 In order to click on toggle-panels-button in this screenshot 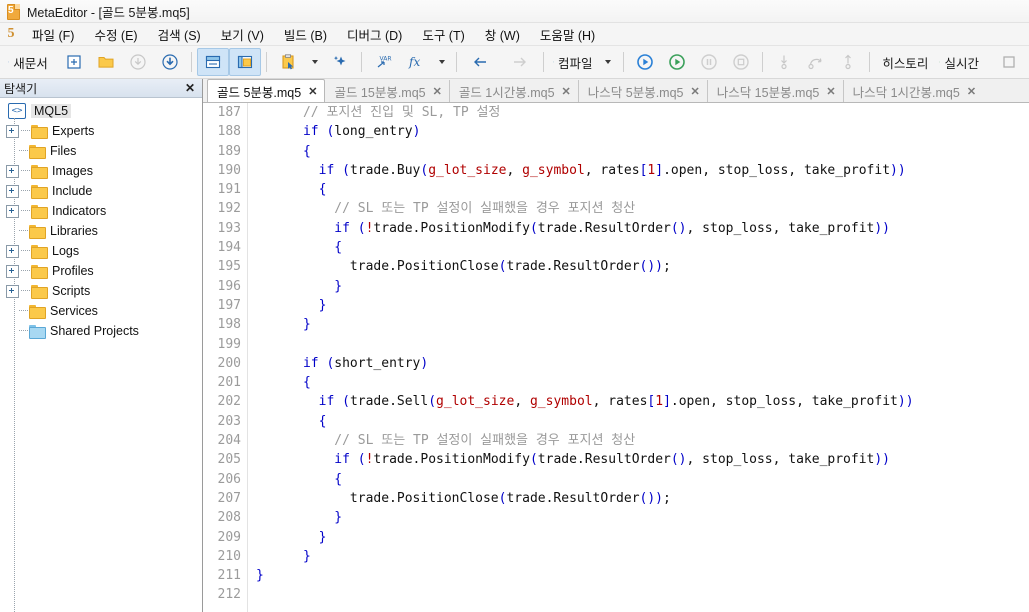, I will do `click(212, 62)`.